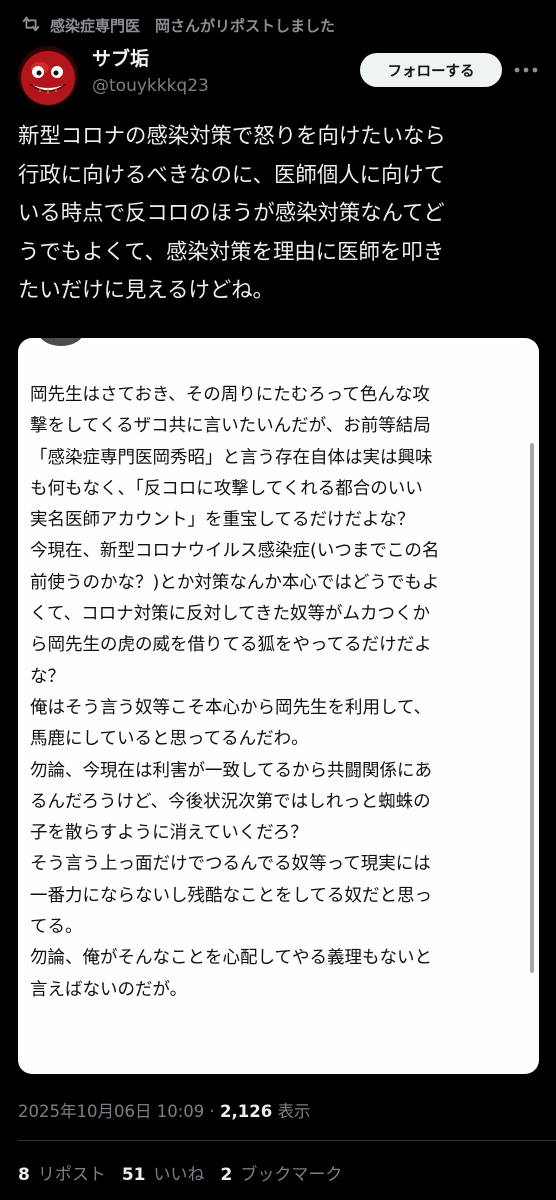  What do you see at coordinates (231, 770) in the screenshot?
I see `image-text-line: 勿論、今現在は利害が一致してるから共闘関係にあ` at bounding box center [231, 770].